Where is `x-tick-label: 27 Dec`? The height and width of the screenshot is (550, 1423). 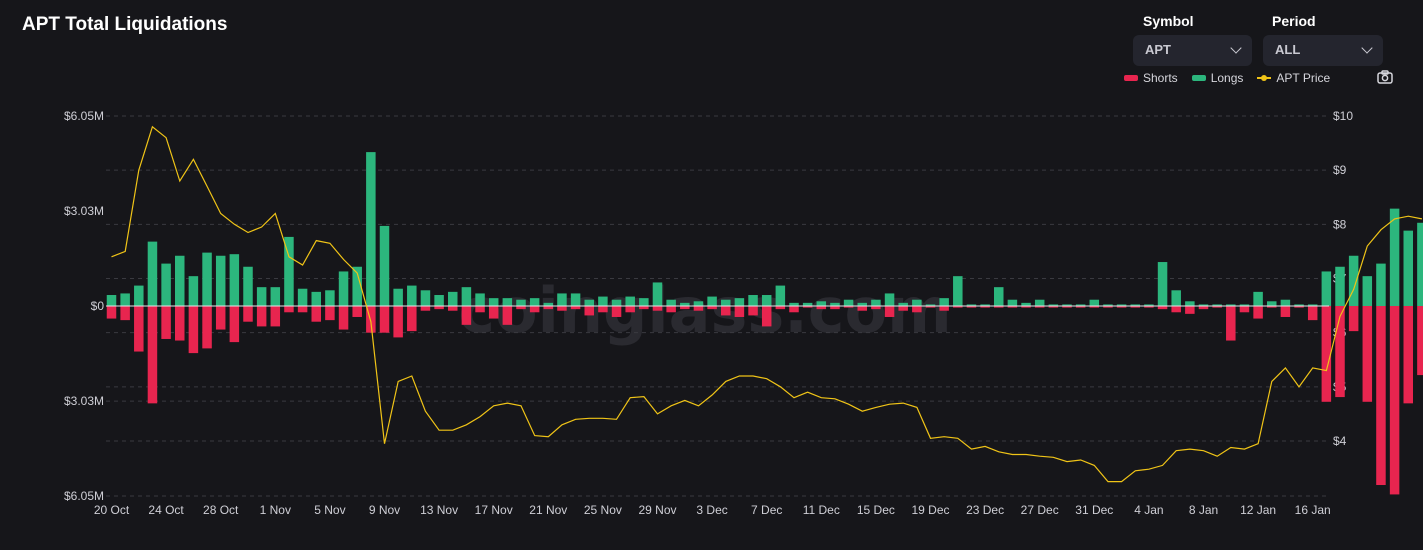
x-tick-label: 27 Dec is located at coordinates (1040, 510).